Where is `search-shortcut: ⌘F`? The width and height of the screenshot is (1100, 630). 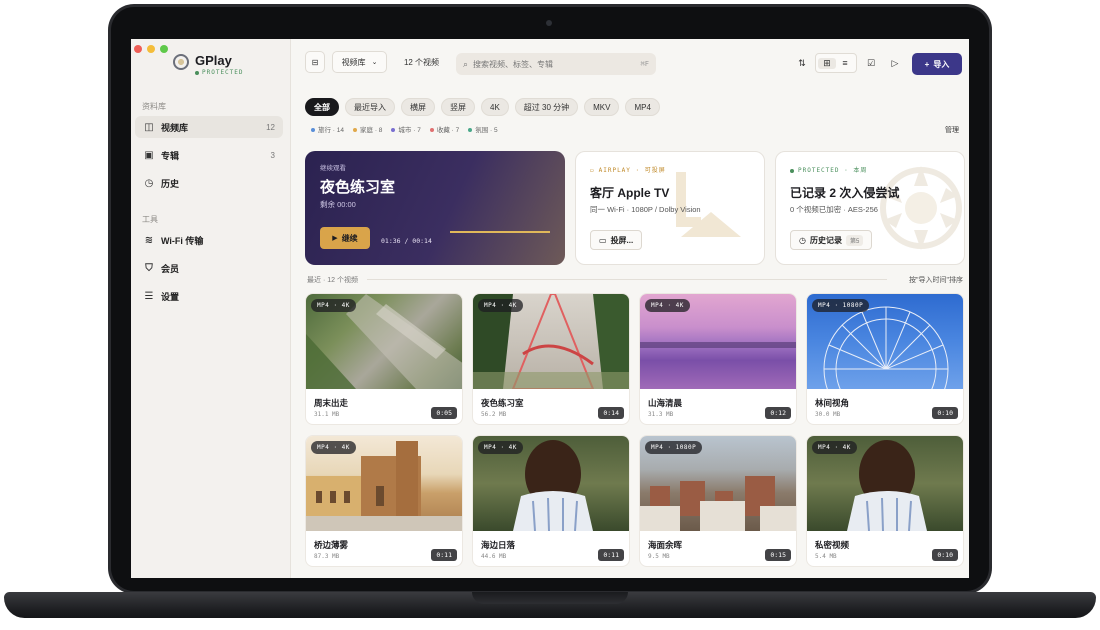
search-shortcut: ⌘F is located at coordinates (644, 64).